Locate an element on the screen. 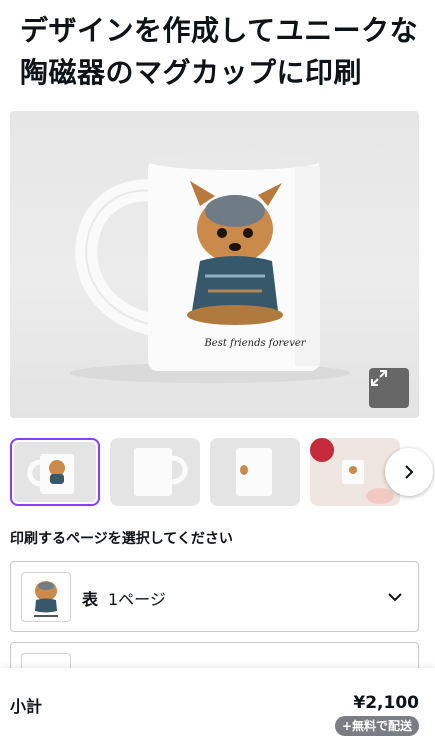  page-select-label: 印刷するページを選択してください is located at coordinates (121, 539).